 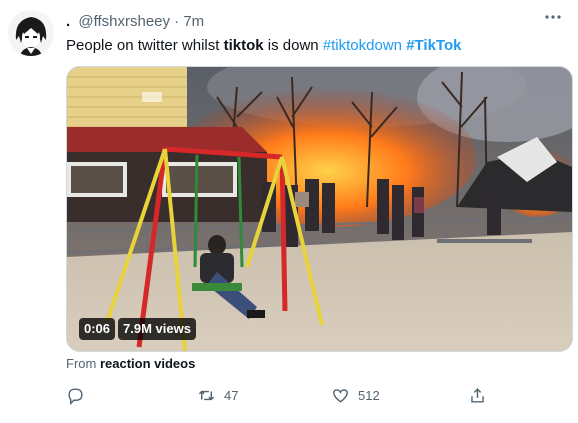 I want to click on source-link: reaction videos, so click(x=147, y=363).